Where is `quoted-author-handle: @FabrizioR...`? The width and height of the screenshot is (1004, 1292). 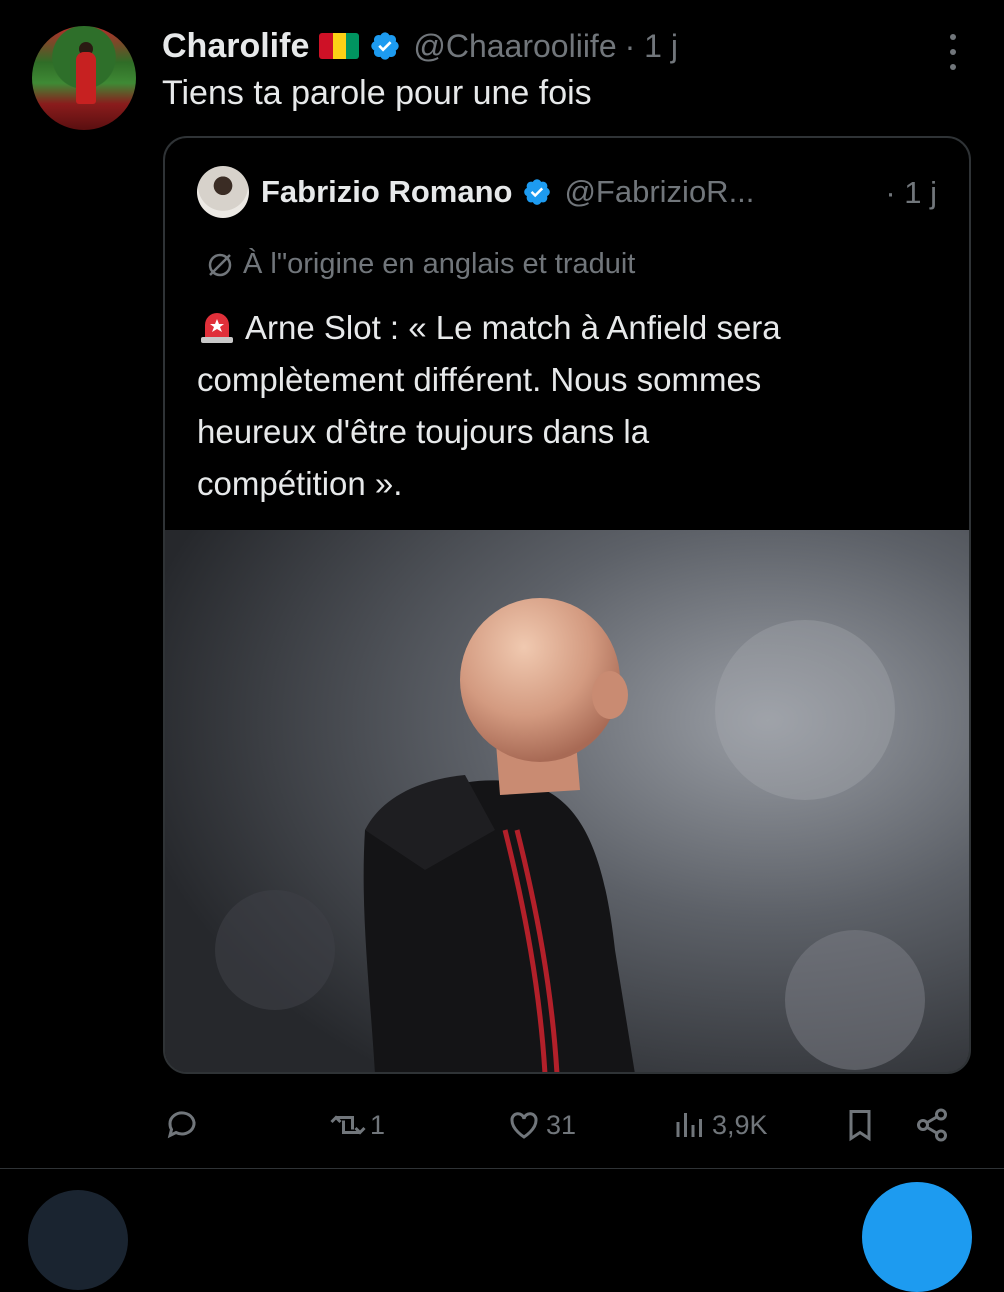 quoted-author-handle: @FabrizioR... is located at coordinates (659, 191).